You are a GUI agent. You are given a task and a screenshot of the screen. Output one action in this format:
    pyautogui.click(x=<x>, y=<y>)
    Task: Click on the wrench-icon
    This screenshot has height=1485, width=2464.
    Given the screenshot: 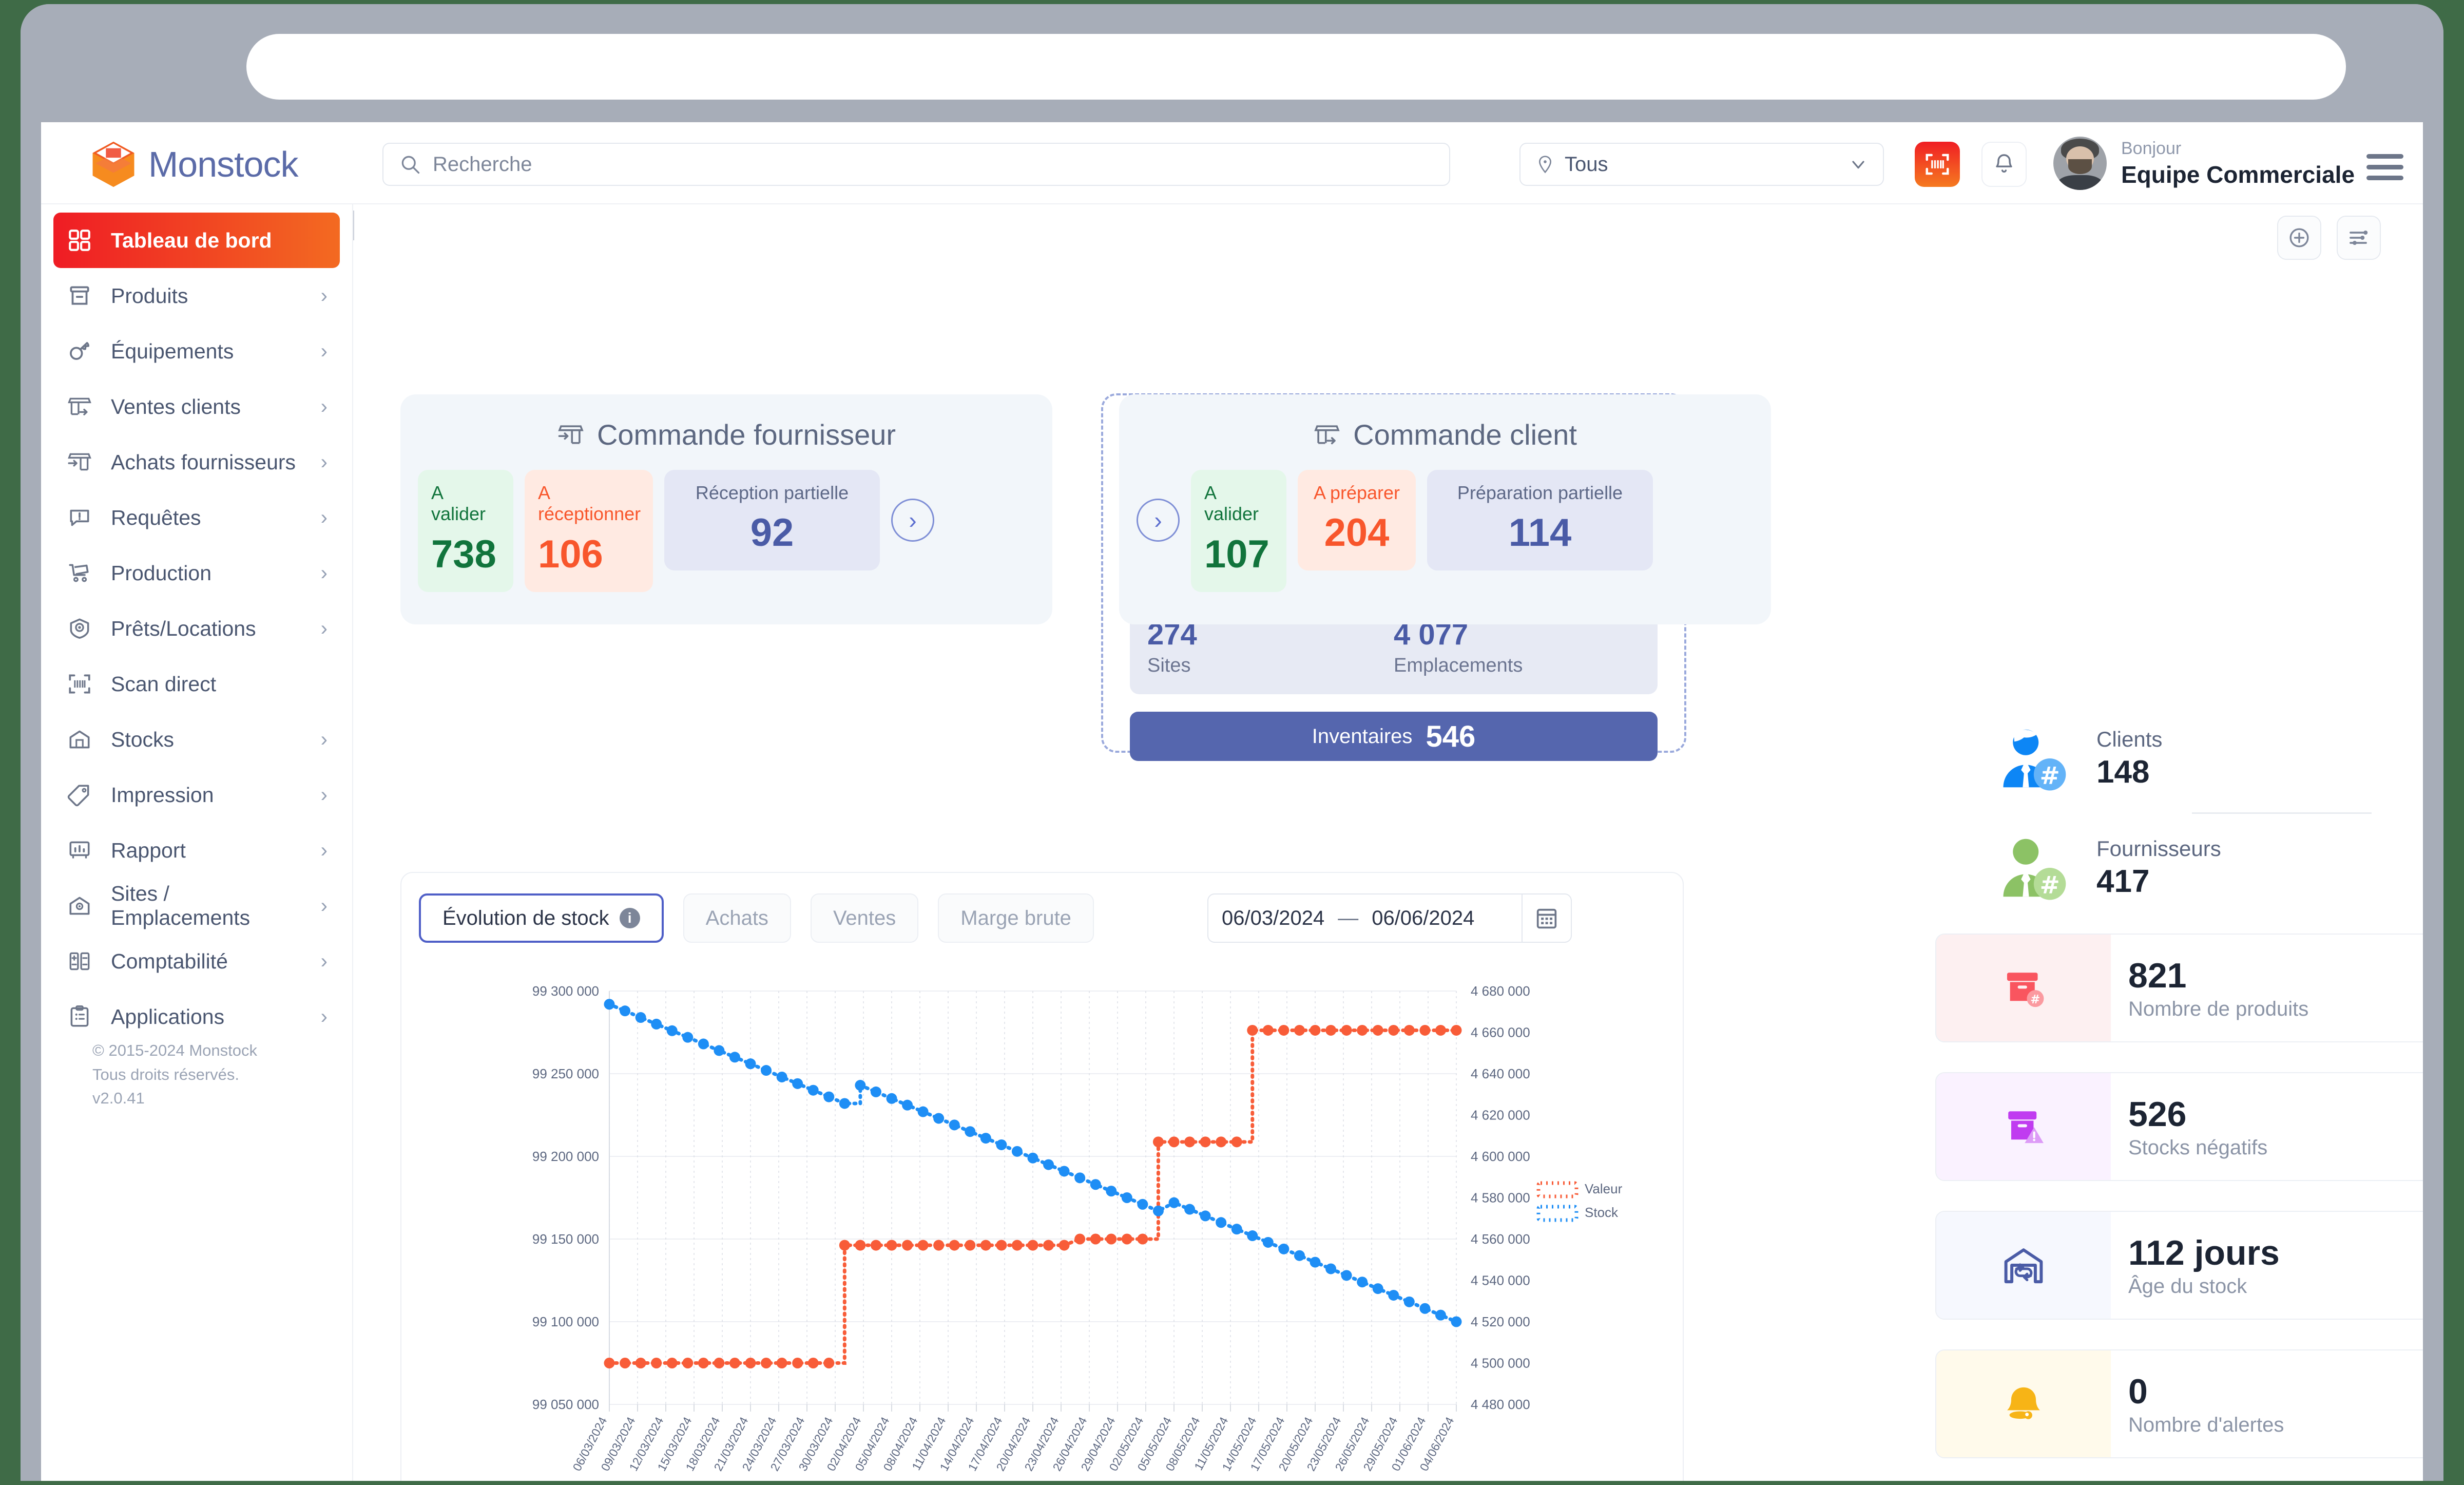 What is the action you would take?
    pyautogui.click(x=79, y=351)
    